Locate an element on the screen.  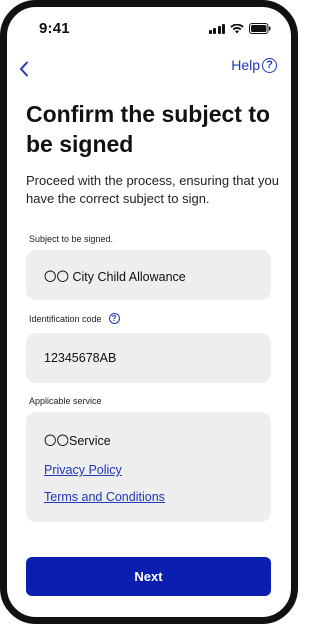
identification-code-field: 12345678AB is located at coordinates (148, 358).